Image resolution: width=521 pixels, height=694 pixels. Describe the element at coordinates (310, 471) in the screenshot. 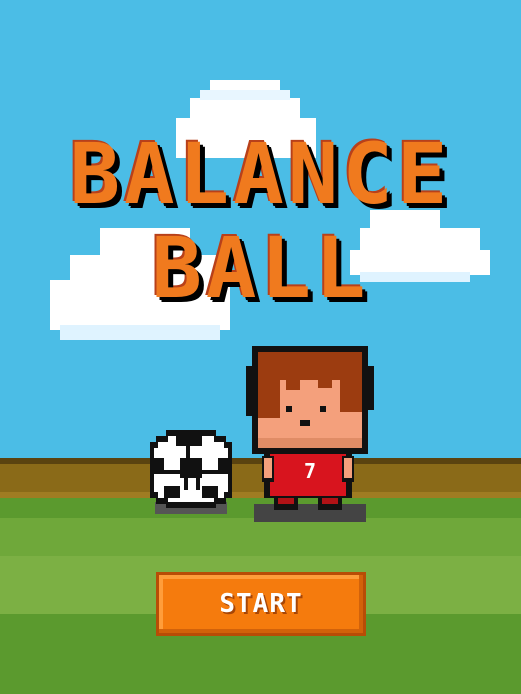

I see `jersey-number: 7` at that location.